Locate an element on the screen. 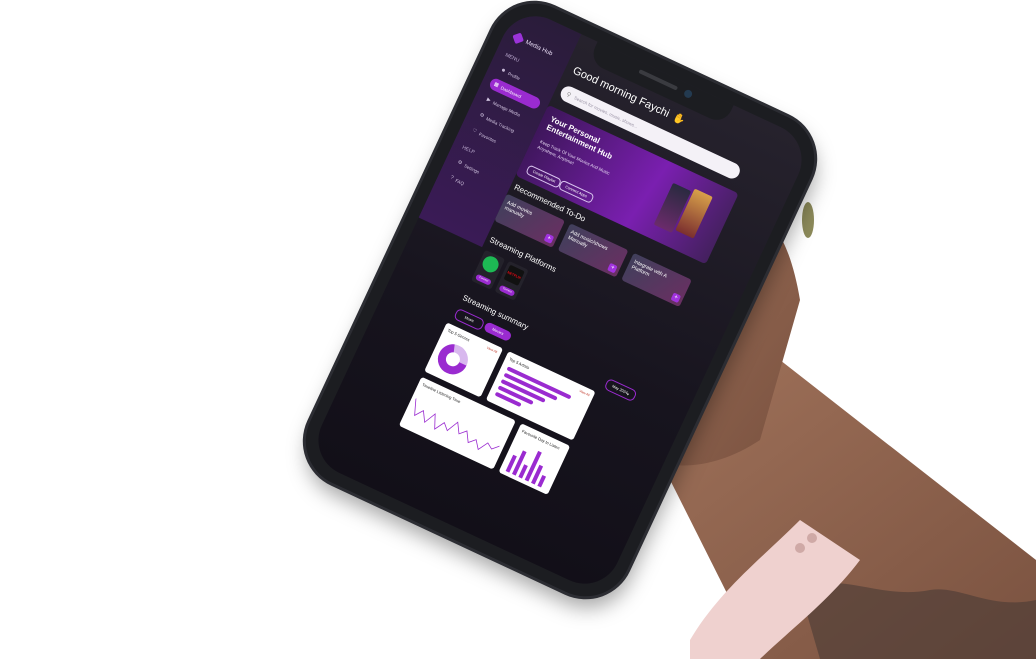  sidebar-item-label: Dashboard is located at coordinates (511, 91).